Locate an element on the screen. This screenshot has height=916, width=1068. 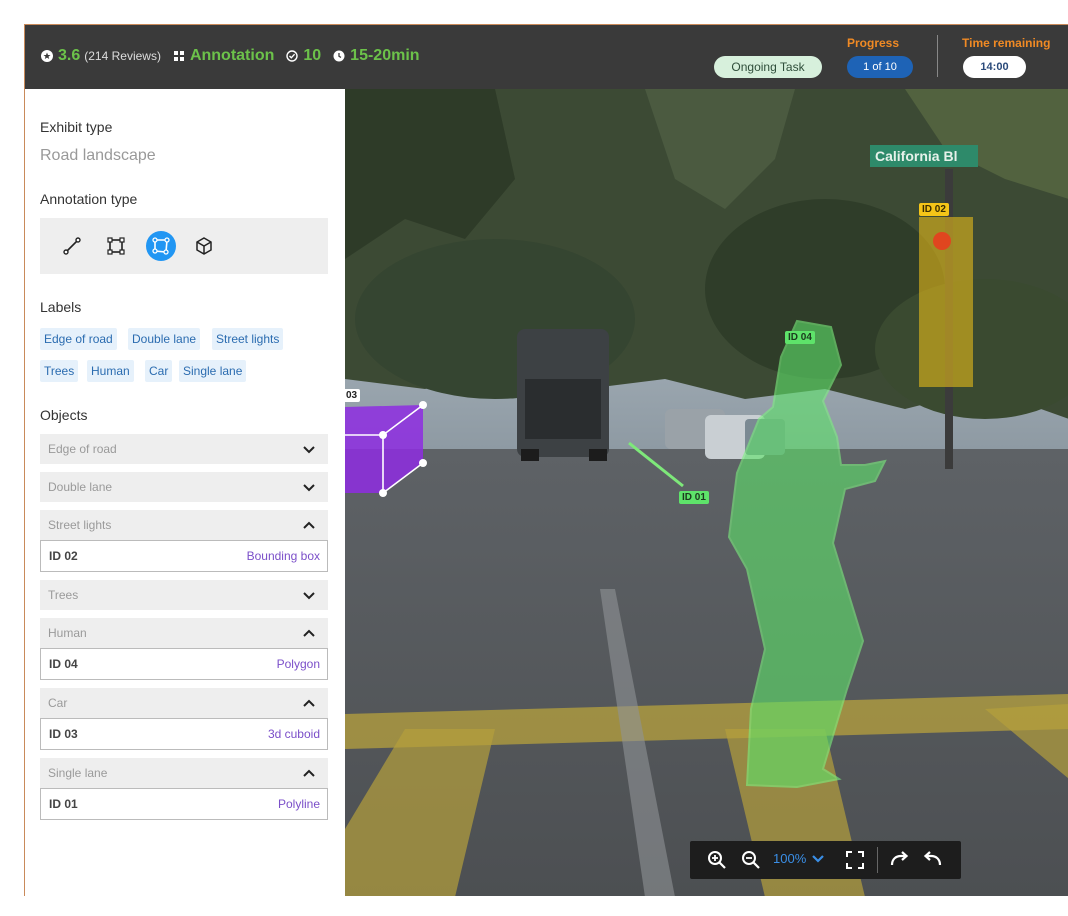
object-group-label: Double lane is located at coordinates (80, 487).